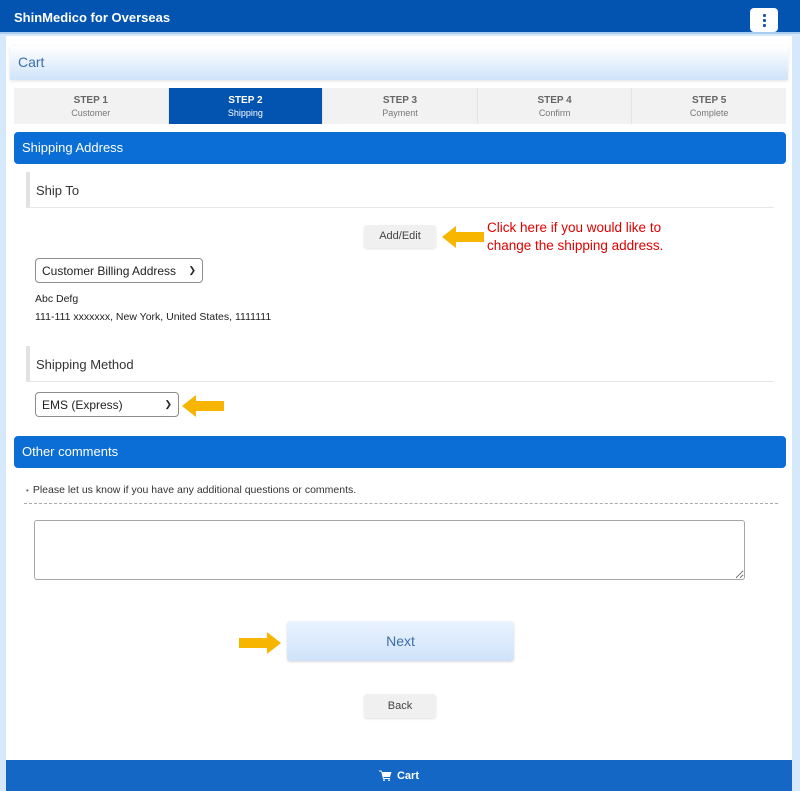 Image resolution: width=800 pixels, height=791 pixels. I want to click on step-confirm: STEP 4 Confirm, so click(555, 106).